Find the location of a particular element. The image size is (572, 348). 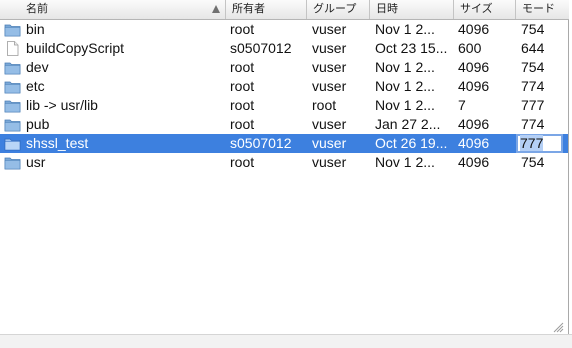

mode-edit-field: 777 is located at coordinates (539, 143).